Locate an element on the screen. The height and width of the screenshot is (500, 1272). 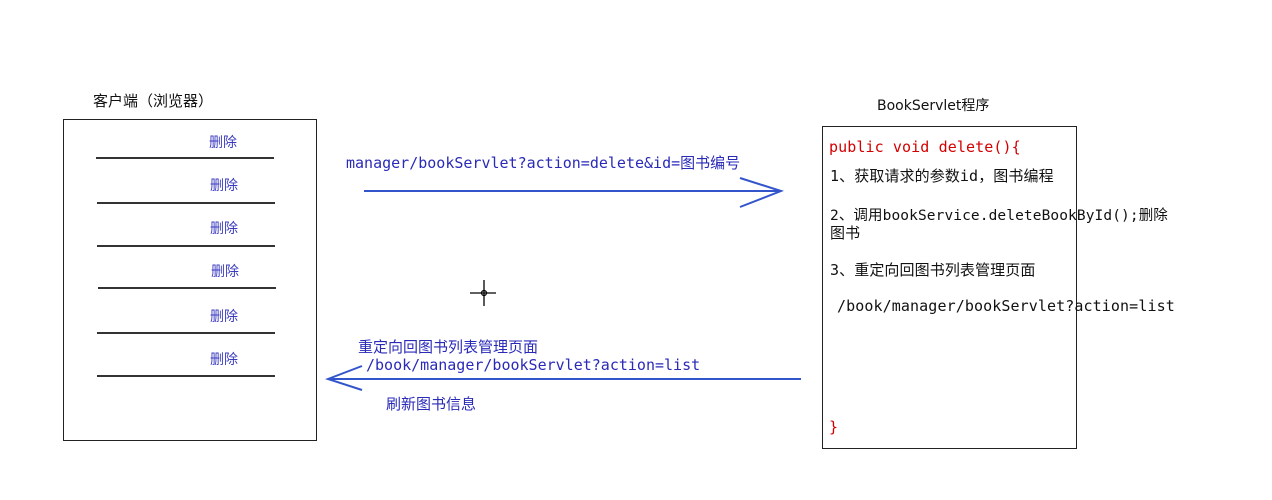
request-arrow is located at coordinates (574, 192).